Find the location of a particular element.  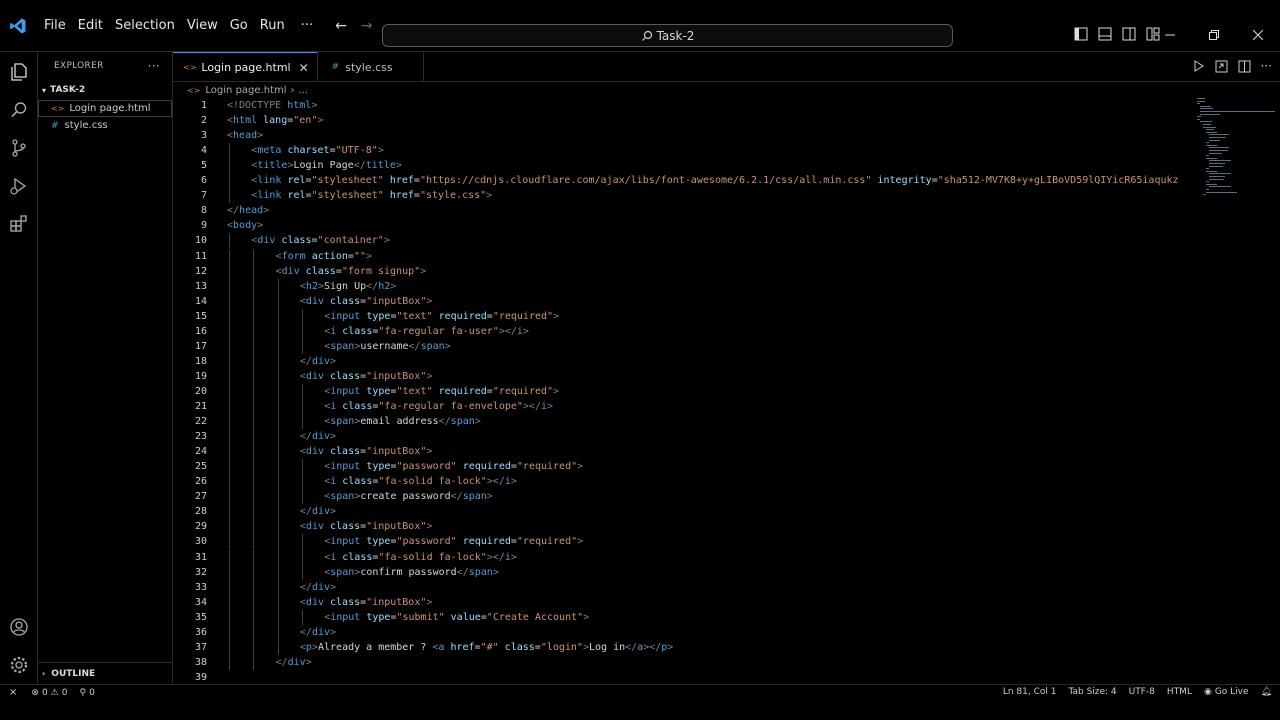

tab-size: Tab Size: 4 is located at coordinates (1092, 692).